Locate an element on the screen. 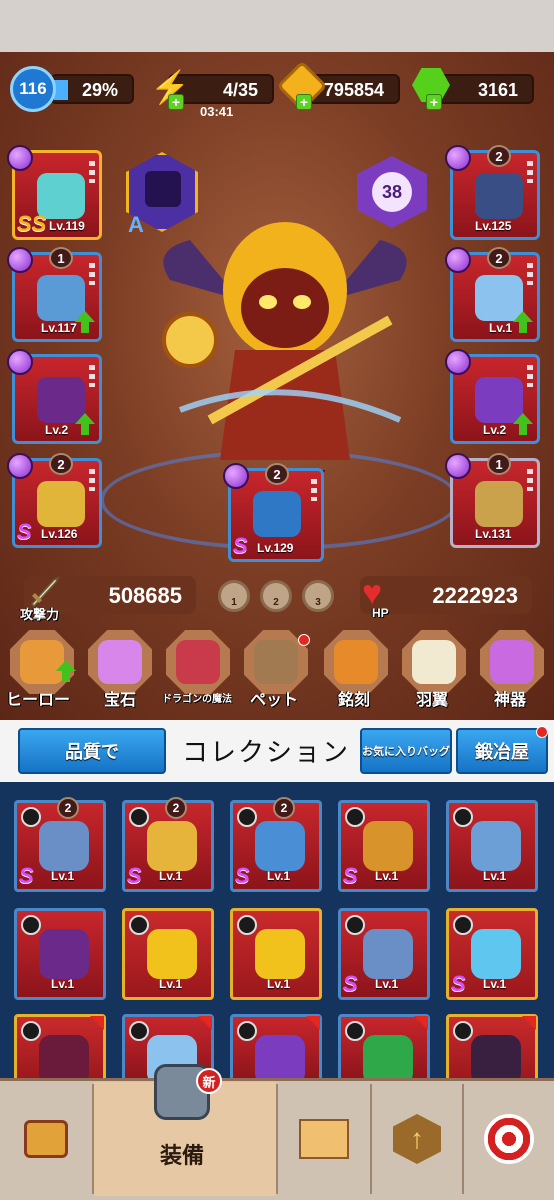  heart-icon: ♥ is located at coordinates (372, 593).